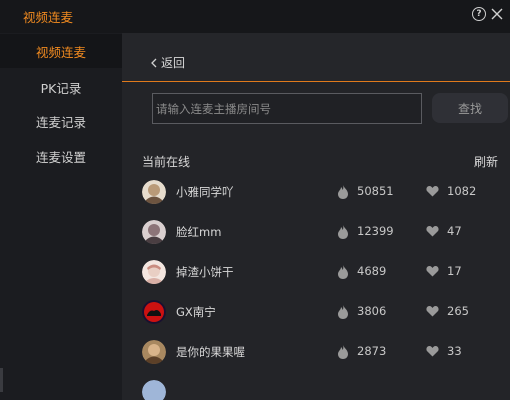 Image resolution: width=510 pixels, height=400 pixels. What do you see at coordinates (375, 231) in the screenshot?
I see `heat-value: 12399` at bounding box center [375, 231].